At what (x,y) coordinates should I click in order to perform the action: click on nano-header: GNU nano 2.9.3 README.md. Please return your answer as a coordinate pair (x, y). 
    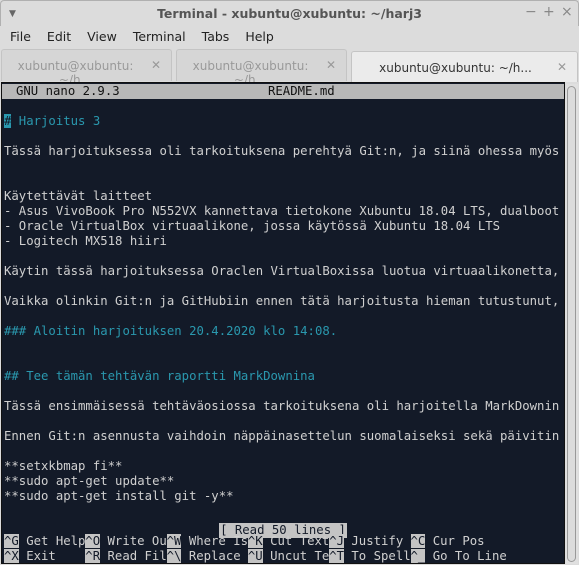
    Looking at the image, I should click on (283, 91).